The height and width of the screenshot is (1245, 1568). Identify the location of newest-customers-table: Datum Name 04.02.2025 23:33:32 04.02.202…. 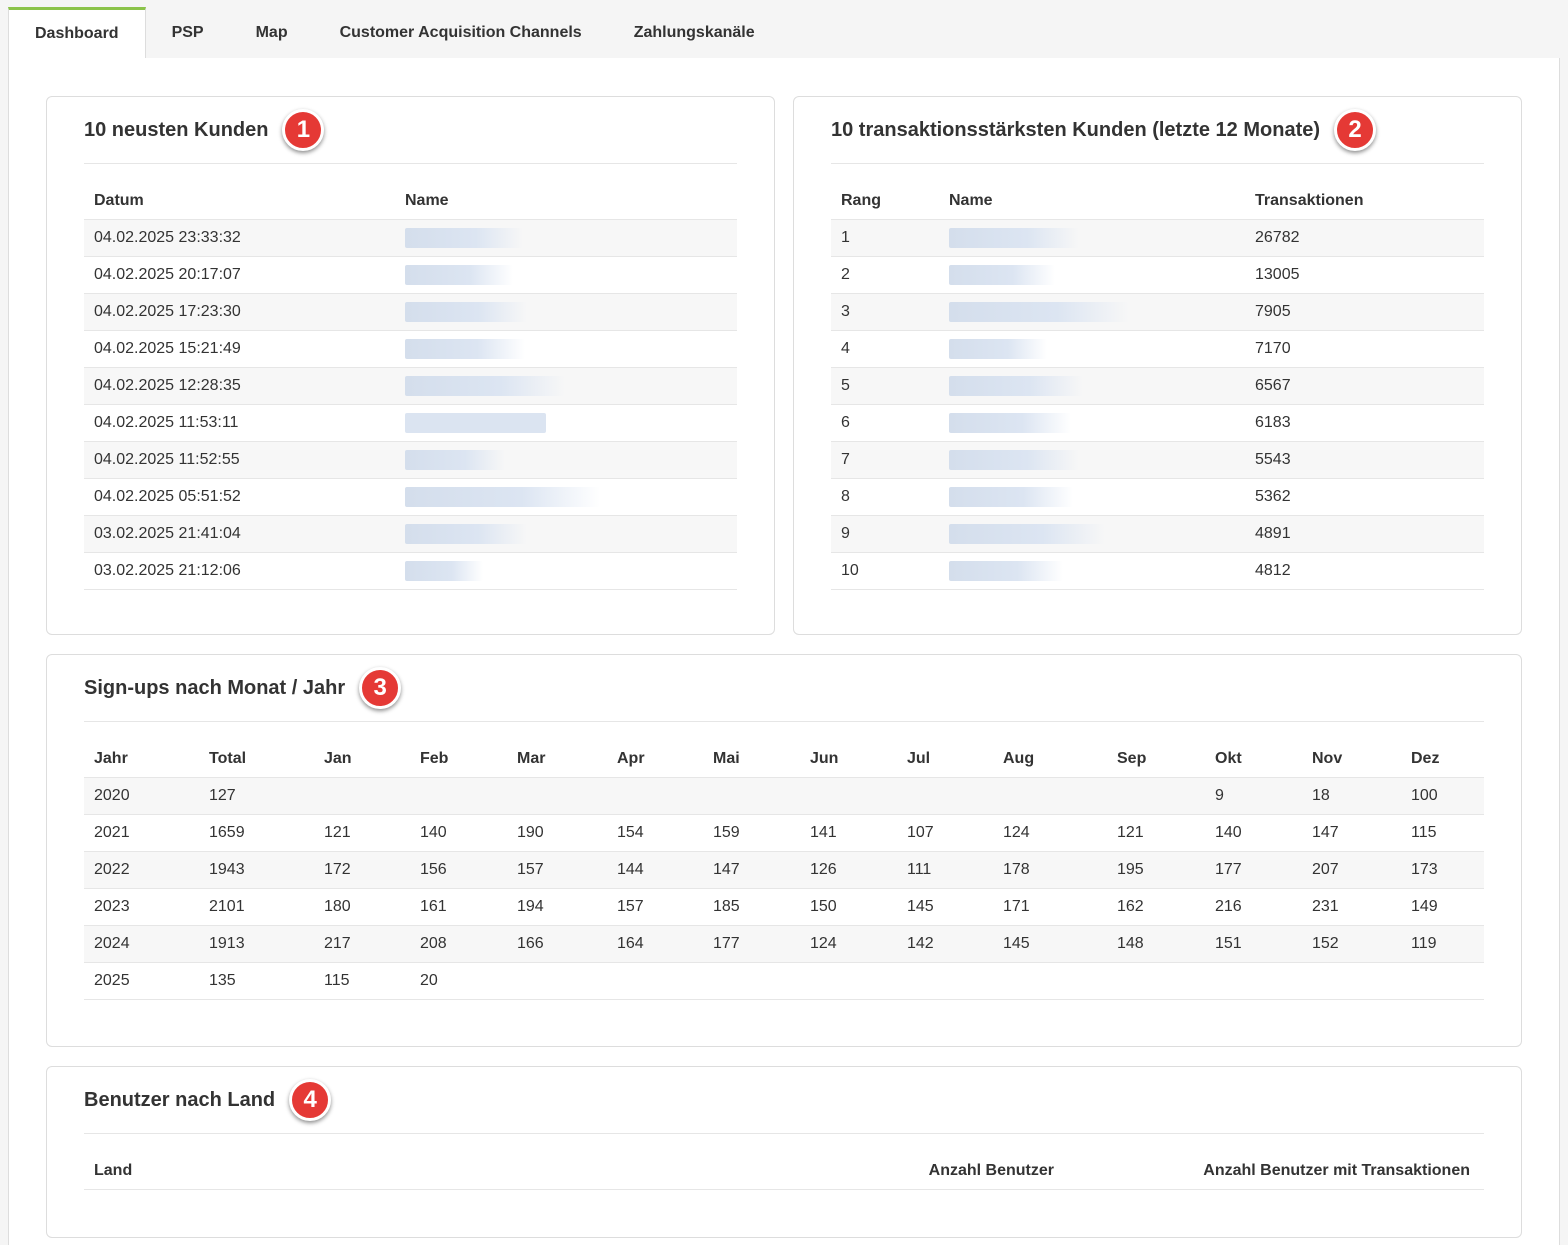
(410, 386).